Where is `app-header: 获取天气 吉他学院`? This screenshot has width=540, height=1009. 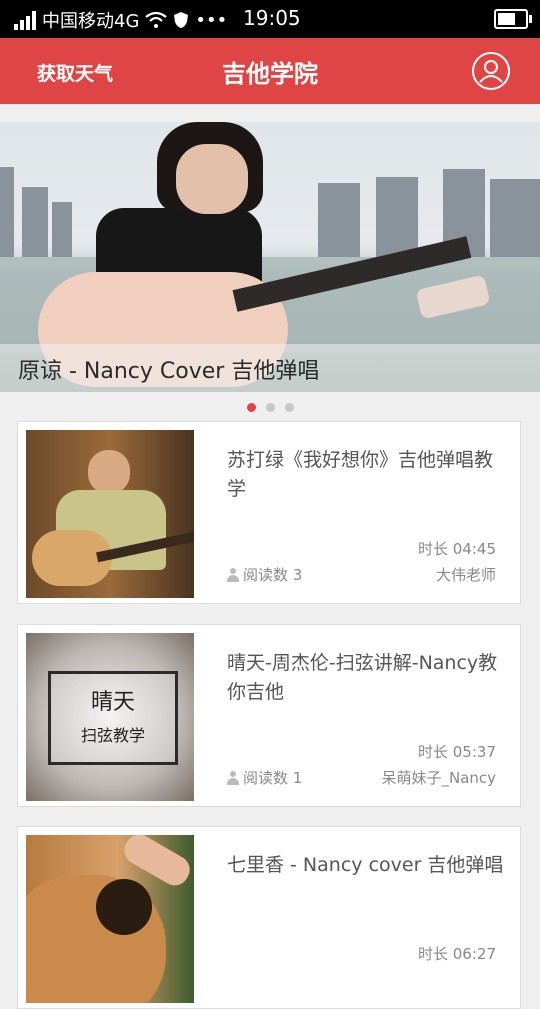
app-header: 获取天气 吉他学院 is located at coordinates (270, 71).